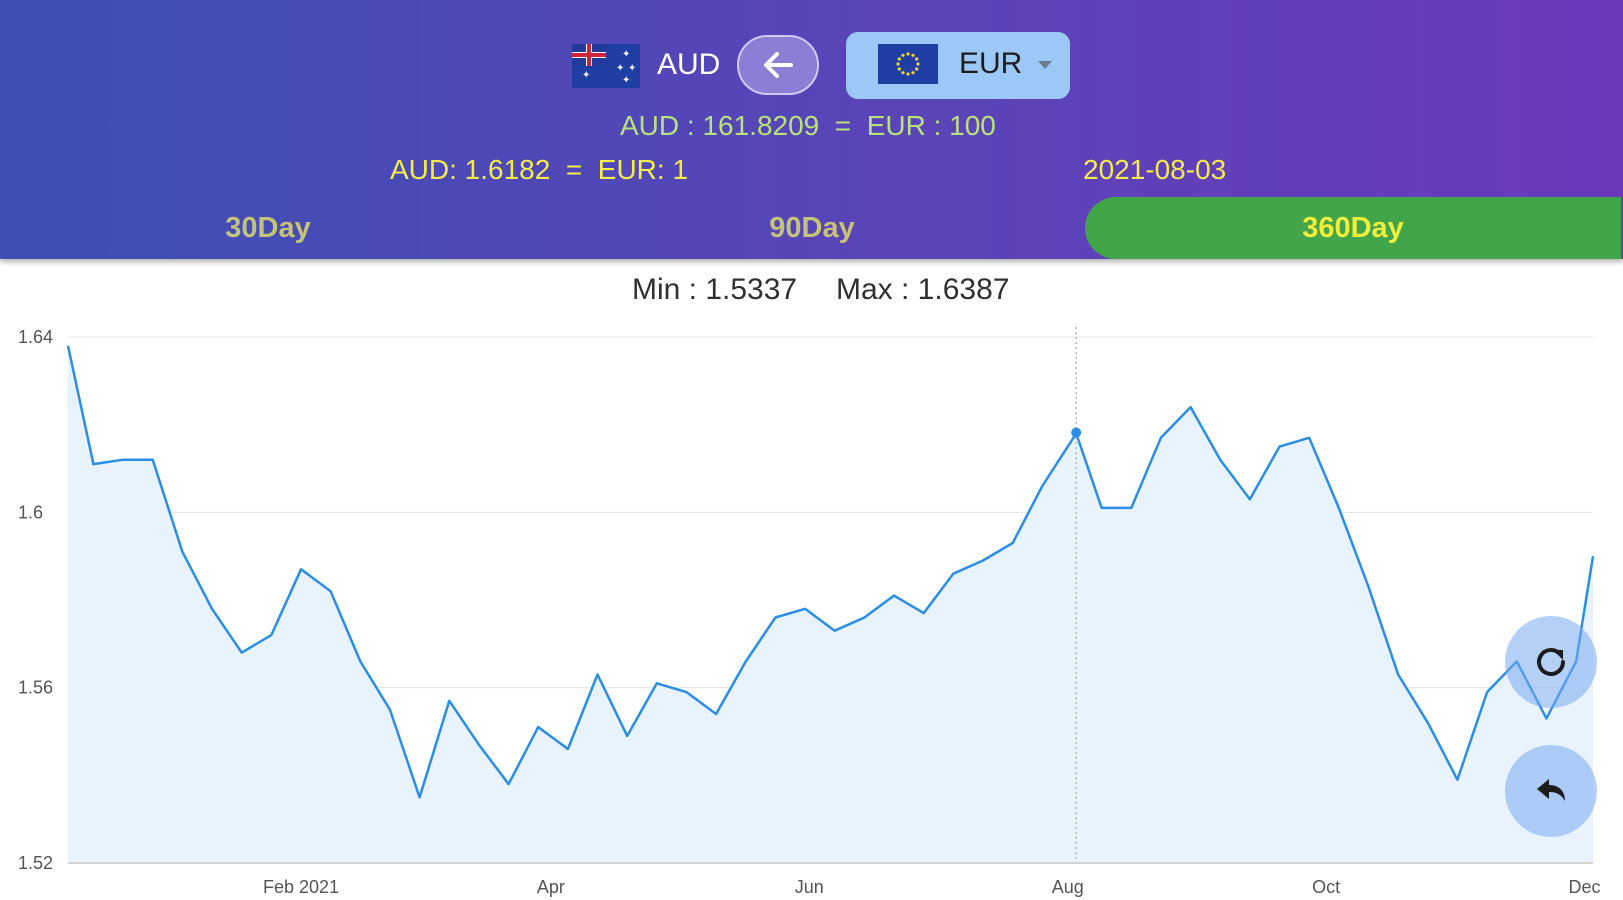  What do you see at coordinates (958, 65) in the screenshot?
I see `to-currency-select: EUR` at bounding box center [958, 65].